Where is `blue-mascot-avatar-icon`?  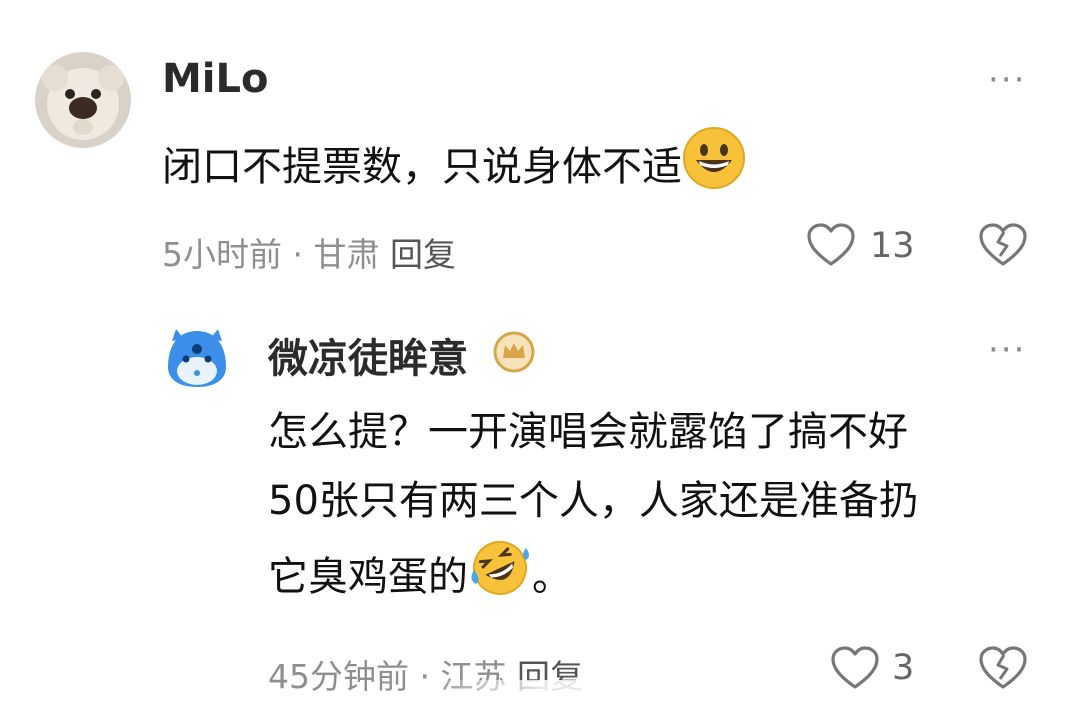
blue-mascot-avatar-icon is located at coordinates (197, 358).